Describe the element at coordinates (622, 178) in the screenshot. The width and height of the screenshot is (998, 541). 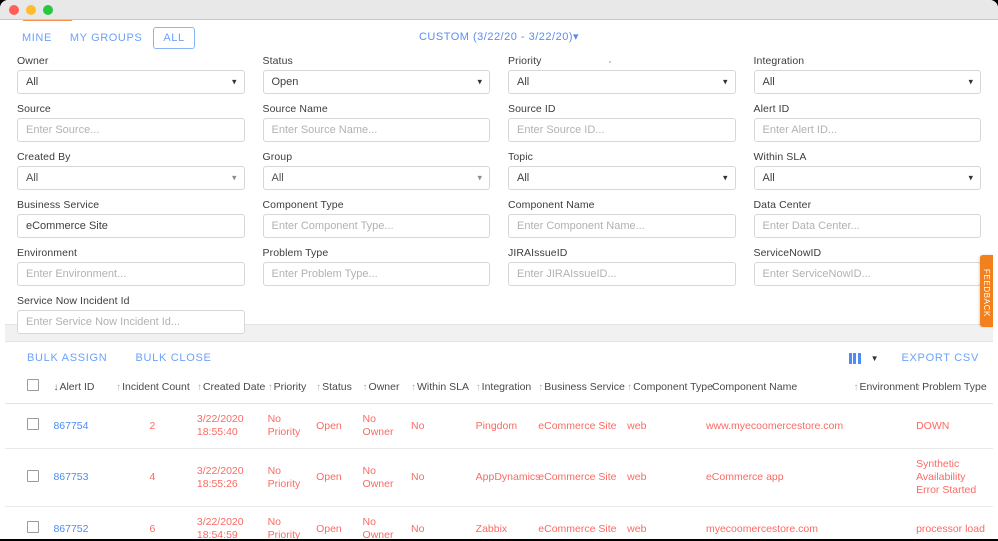
I see `filter-topic-select: All` at that location.